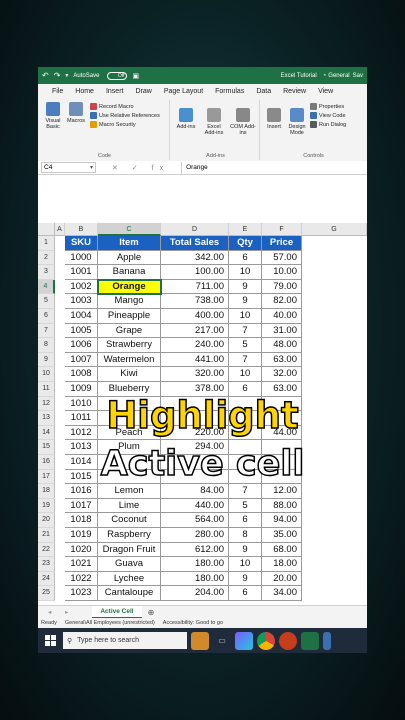  Describe the element at coordinates (282, 506) in the screenshot. I see `table-cell-price: 88.00` at that location.